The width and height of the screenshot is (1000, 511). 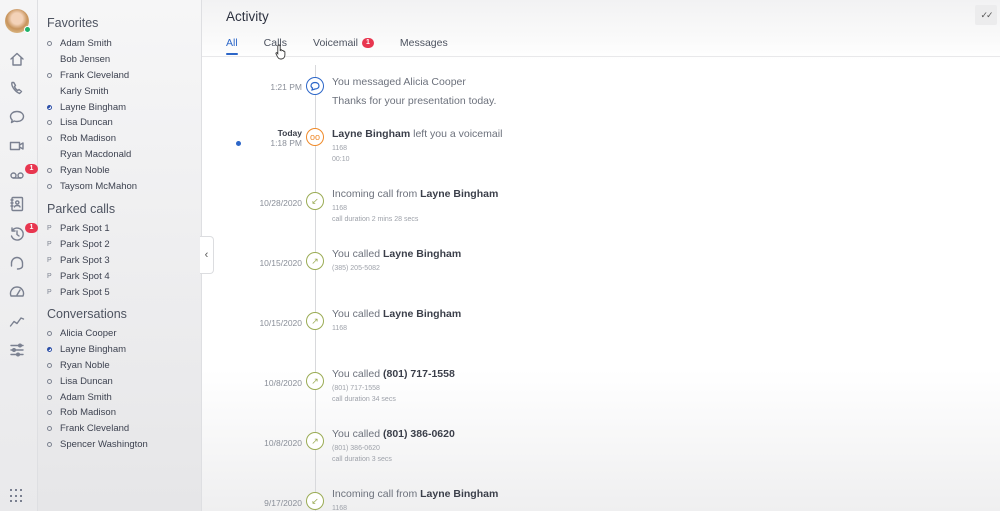 I want to click on tab-voicemail: Voicemail 1, so click(x=343, y=43).